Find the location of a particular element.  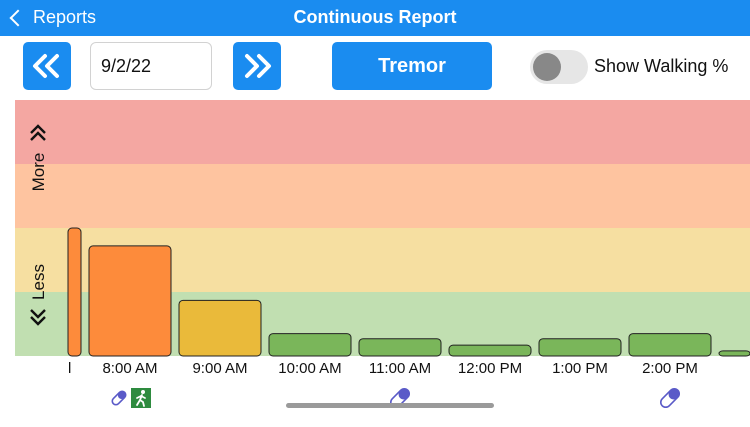

x-tick-label: 10:00 AM is located at coordinates (309, 368).